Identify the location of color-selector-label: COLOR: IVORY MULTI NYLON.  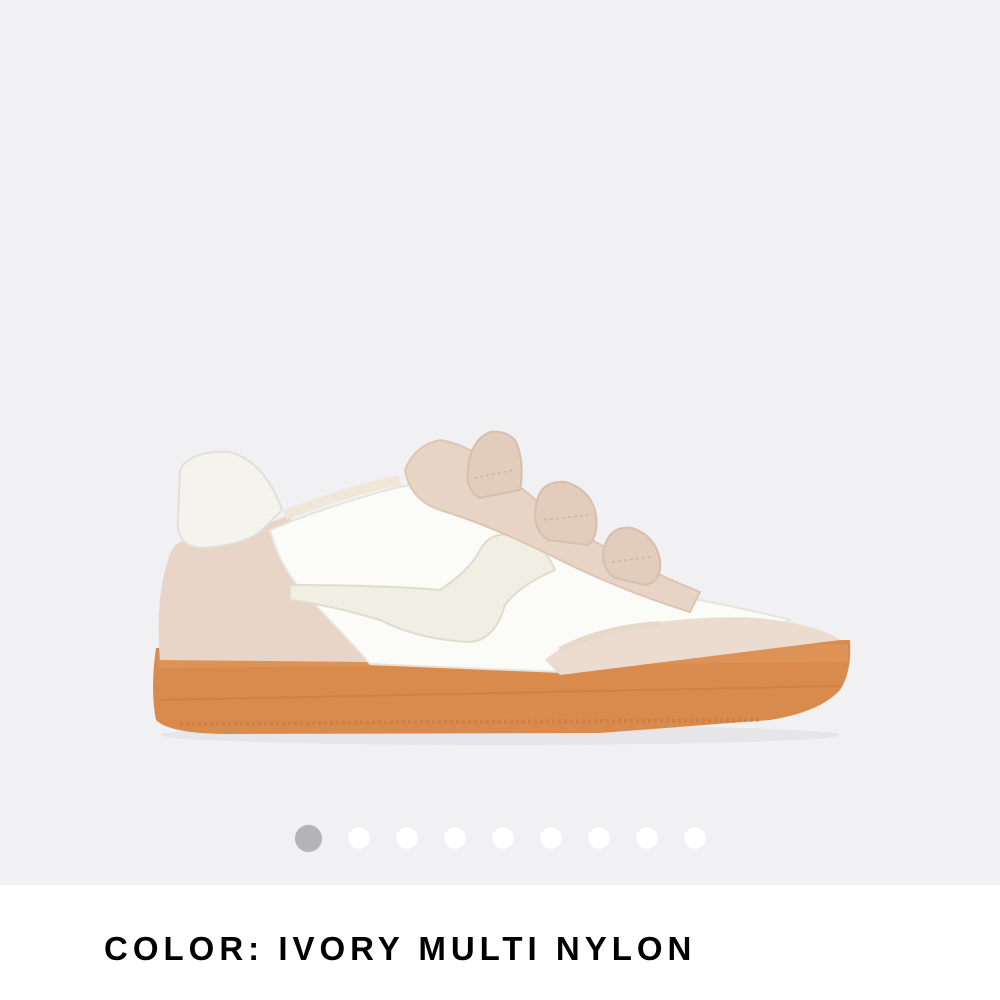
(400, 949).